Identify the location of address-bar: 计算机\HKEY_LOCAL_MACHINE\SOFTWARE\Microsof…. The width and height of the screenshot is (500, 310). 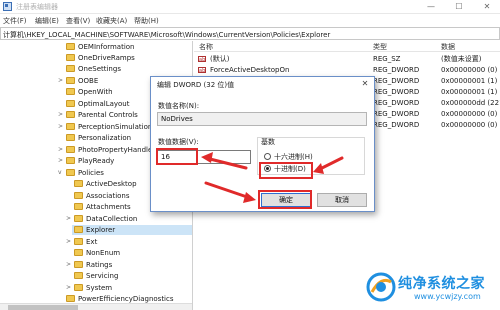
(250, 33).